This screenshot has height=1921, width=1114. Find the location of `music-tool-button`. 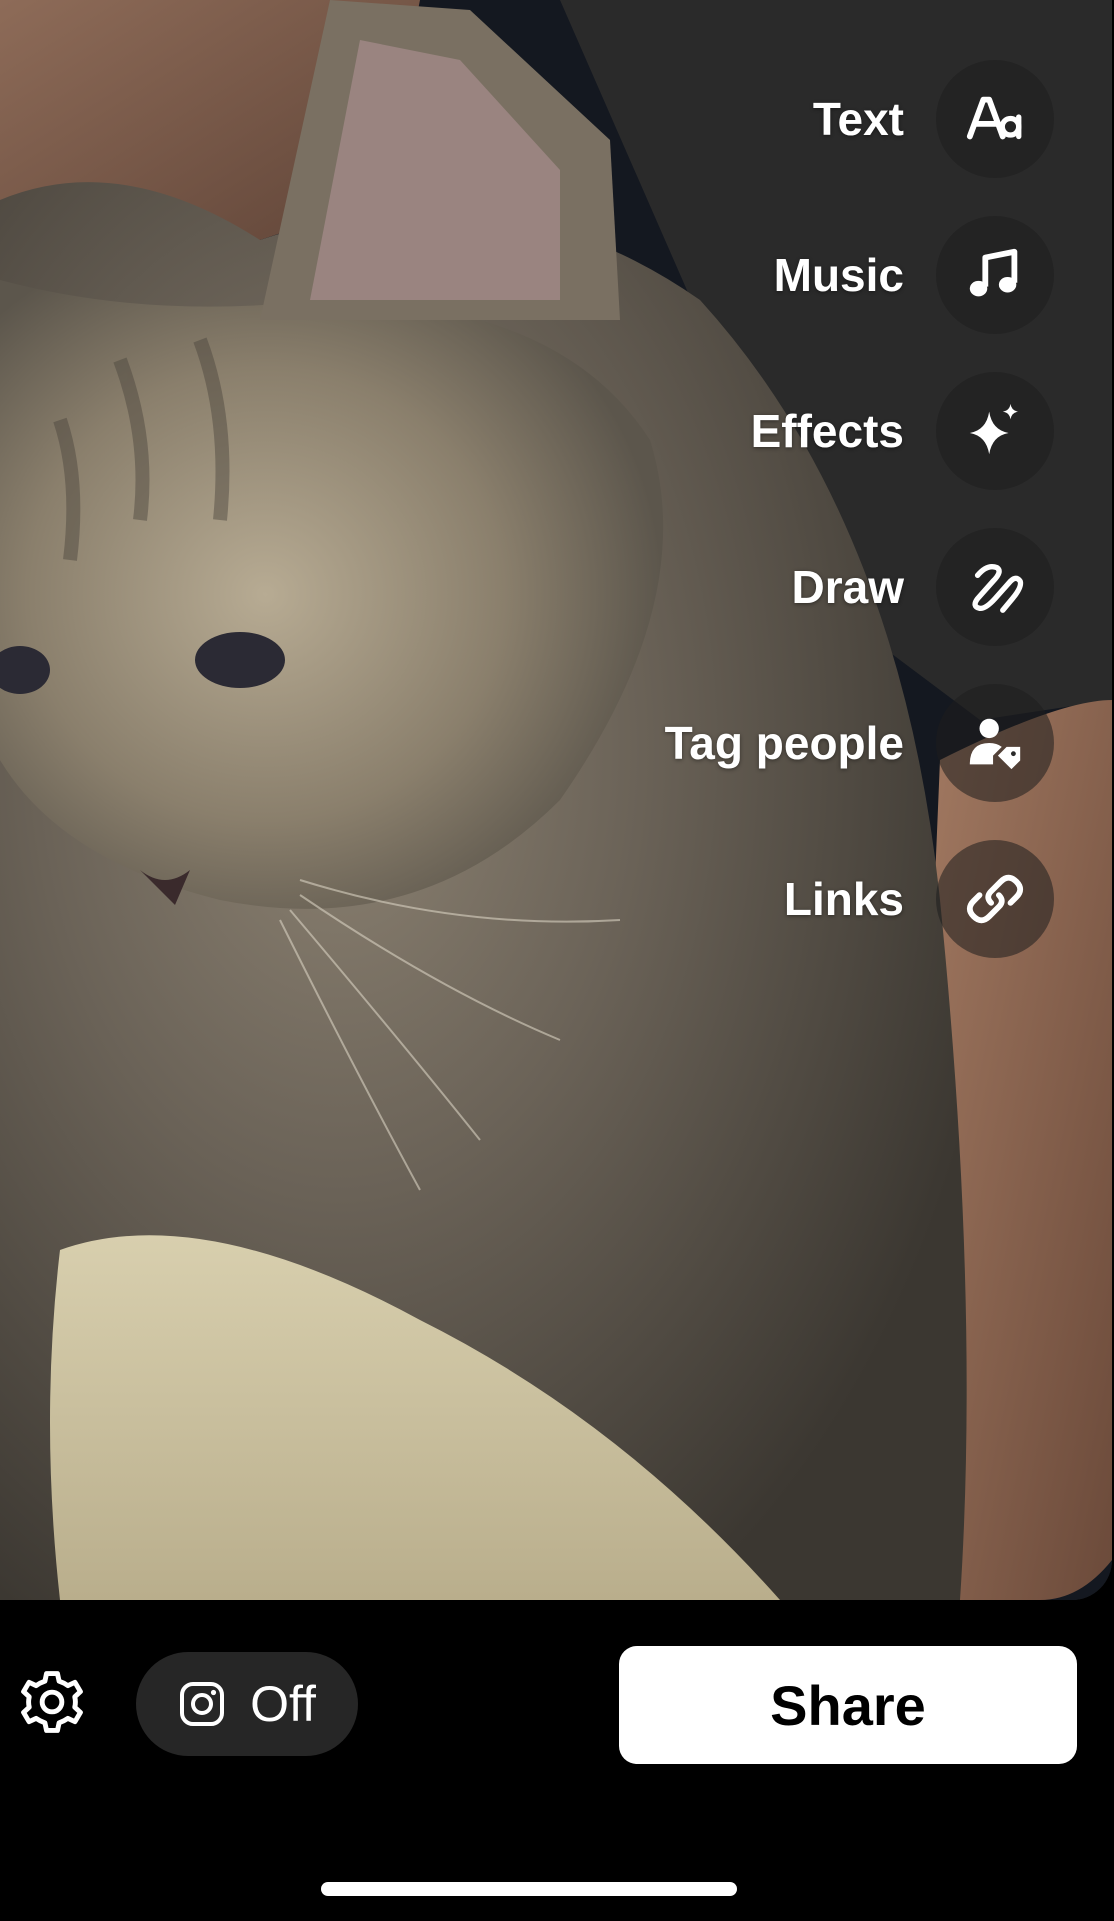

music-tool-button is located at coordinates (995, 275).